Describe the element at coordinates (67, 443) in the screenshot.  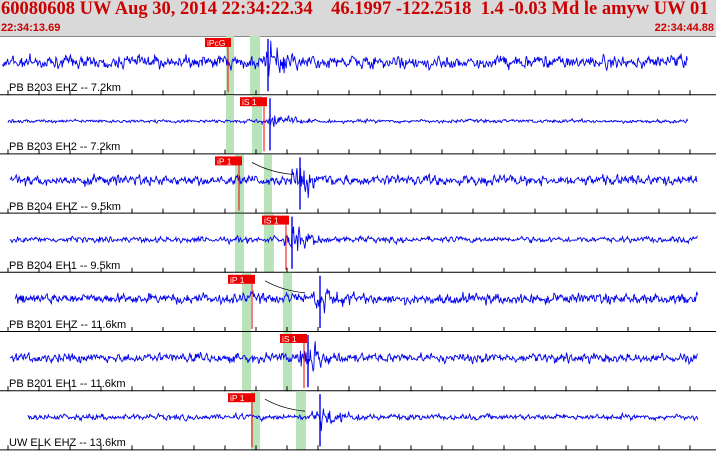
I see `trace-label: UW ELK EHZ -- 13.6km` at that location.